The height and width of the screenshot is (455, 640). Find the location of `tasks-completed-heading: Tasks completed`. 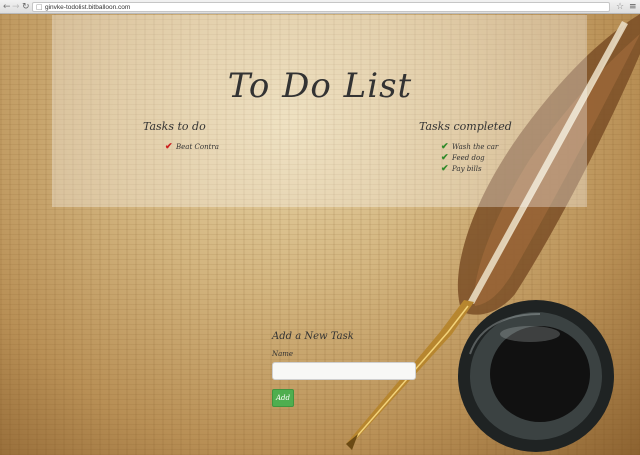

tasks-completed-heading: Tasks completed is located at coordinates (465, 126).